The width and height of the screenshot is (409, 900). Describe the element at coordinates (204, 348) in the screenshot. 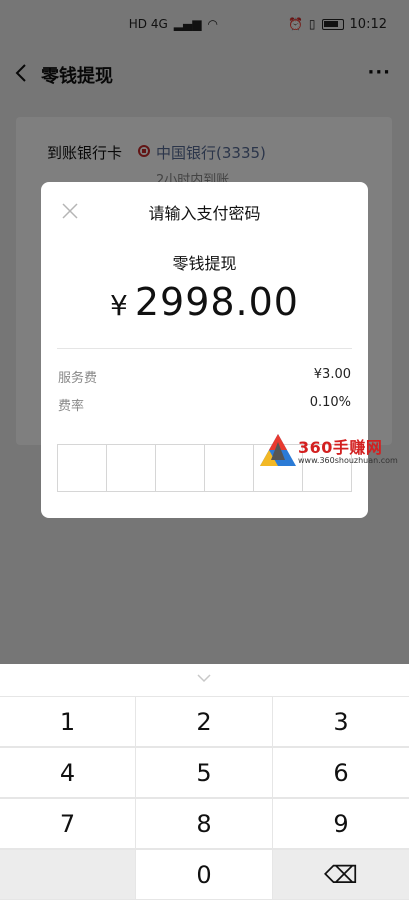

I see `divider` at that location.